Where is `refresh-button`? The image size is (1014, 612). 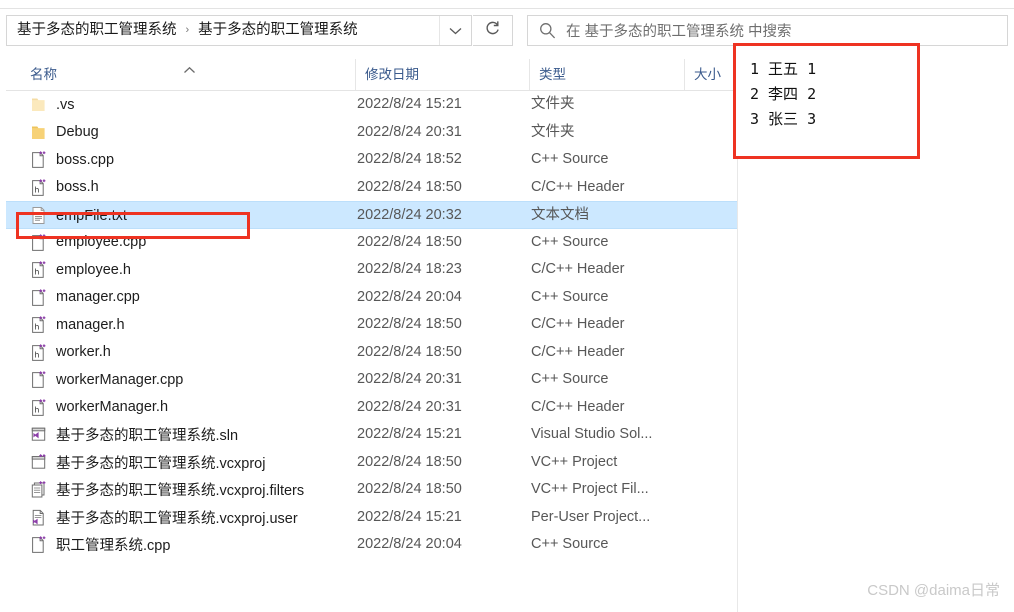
refresh-button is located at coordinates (493, 30).